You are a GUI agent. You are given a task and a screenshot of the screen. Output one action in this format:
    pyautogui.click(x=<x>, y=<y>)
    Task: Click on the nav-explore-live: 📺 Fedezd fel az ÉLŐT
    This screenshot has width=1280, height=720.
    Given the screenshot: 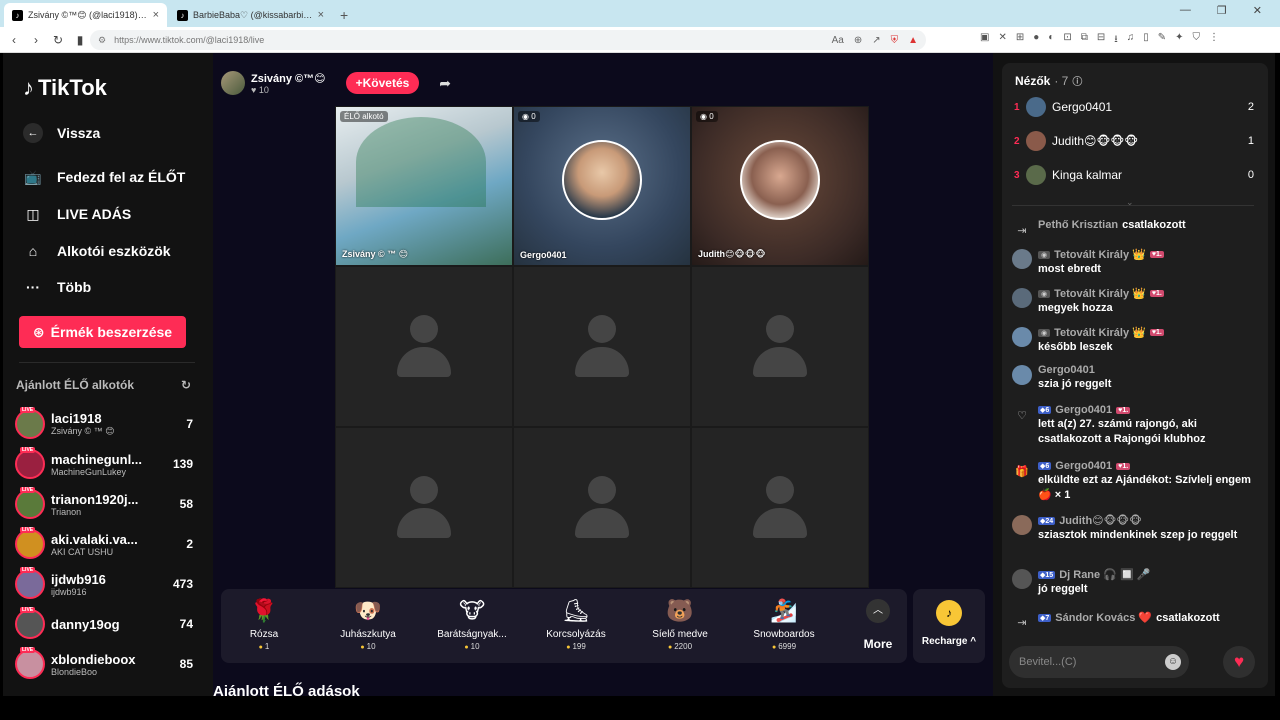 What is the action you would take?
    pyautogui.click(x=104, y=177)
    